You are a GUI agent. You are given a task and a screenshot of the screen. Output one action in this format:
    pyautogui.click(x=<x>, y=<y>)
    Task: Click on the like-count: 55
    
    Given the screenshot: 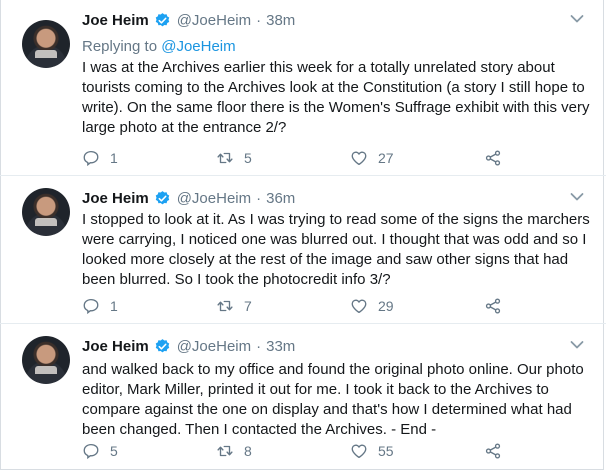 What is the action you would take?
    pyautogui.click(x=386, y=451)
    